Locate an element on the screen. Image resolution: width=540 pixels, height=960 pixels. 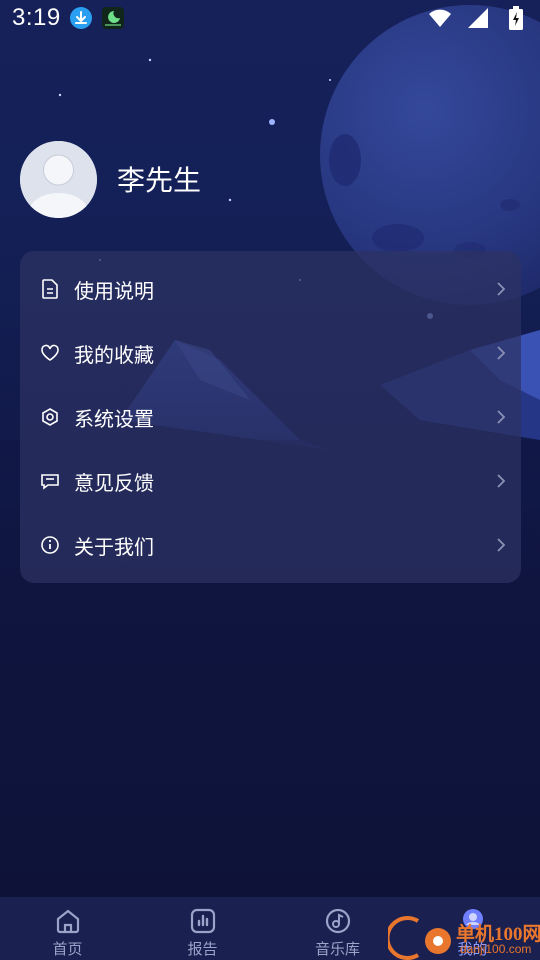
menu-item-instructions: 使用说明 is located at coordinates (270, 289).